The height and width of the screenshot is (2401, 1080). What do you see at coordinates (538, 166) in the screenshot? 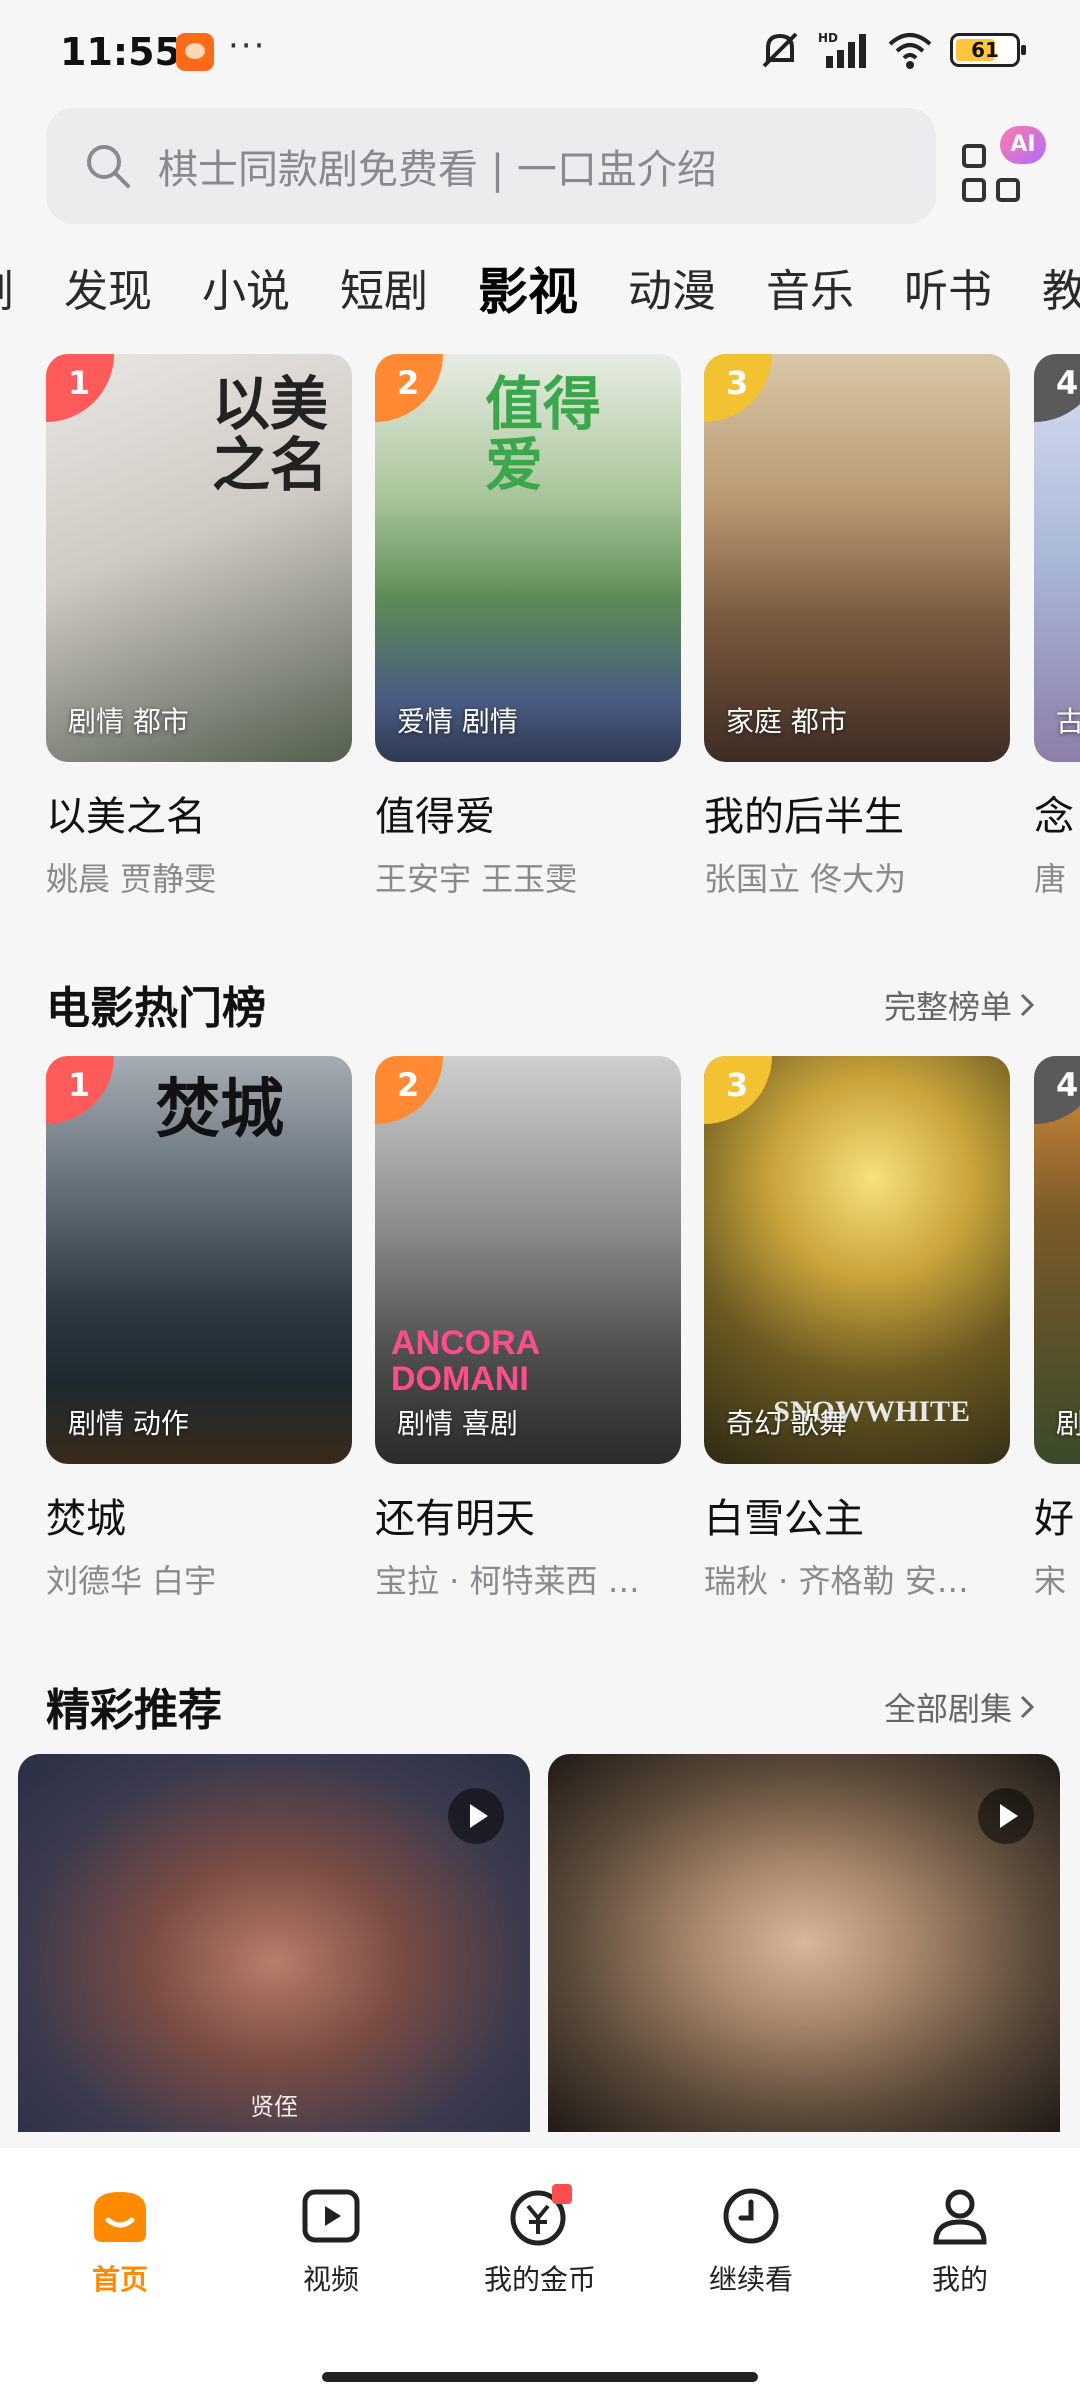
I see `search-input: 棋士同款剧免费看 | 一口盅介绍` at bounding box center [538, 166].